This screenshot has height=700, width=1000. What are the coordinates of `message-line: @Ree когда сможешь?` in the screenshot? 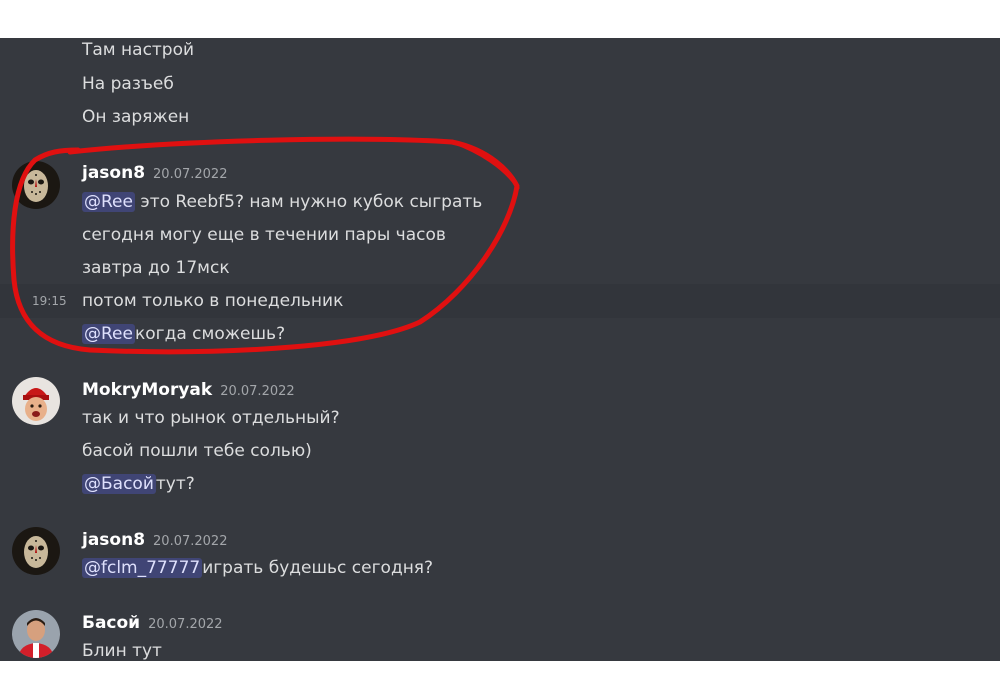 It's located at (183, 334).